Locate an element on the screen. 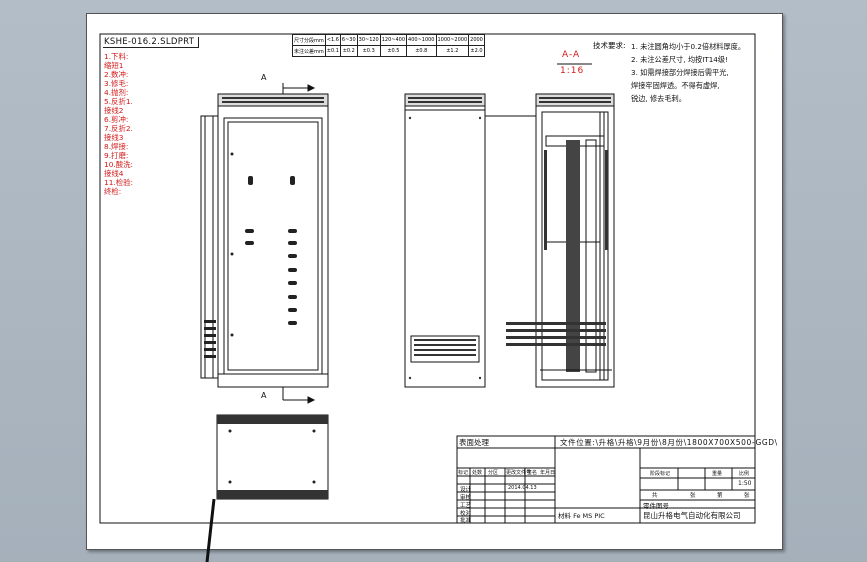  stage-header: 重量 is located at coordinates (717, 474).